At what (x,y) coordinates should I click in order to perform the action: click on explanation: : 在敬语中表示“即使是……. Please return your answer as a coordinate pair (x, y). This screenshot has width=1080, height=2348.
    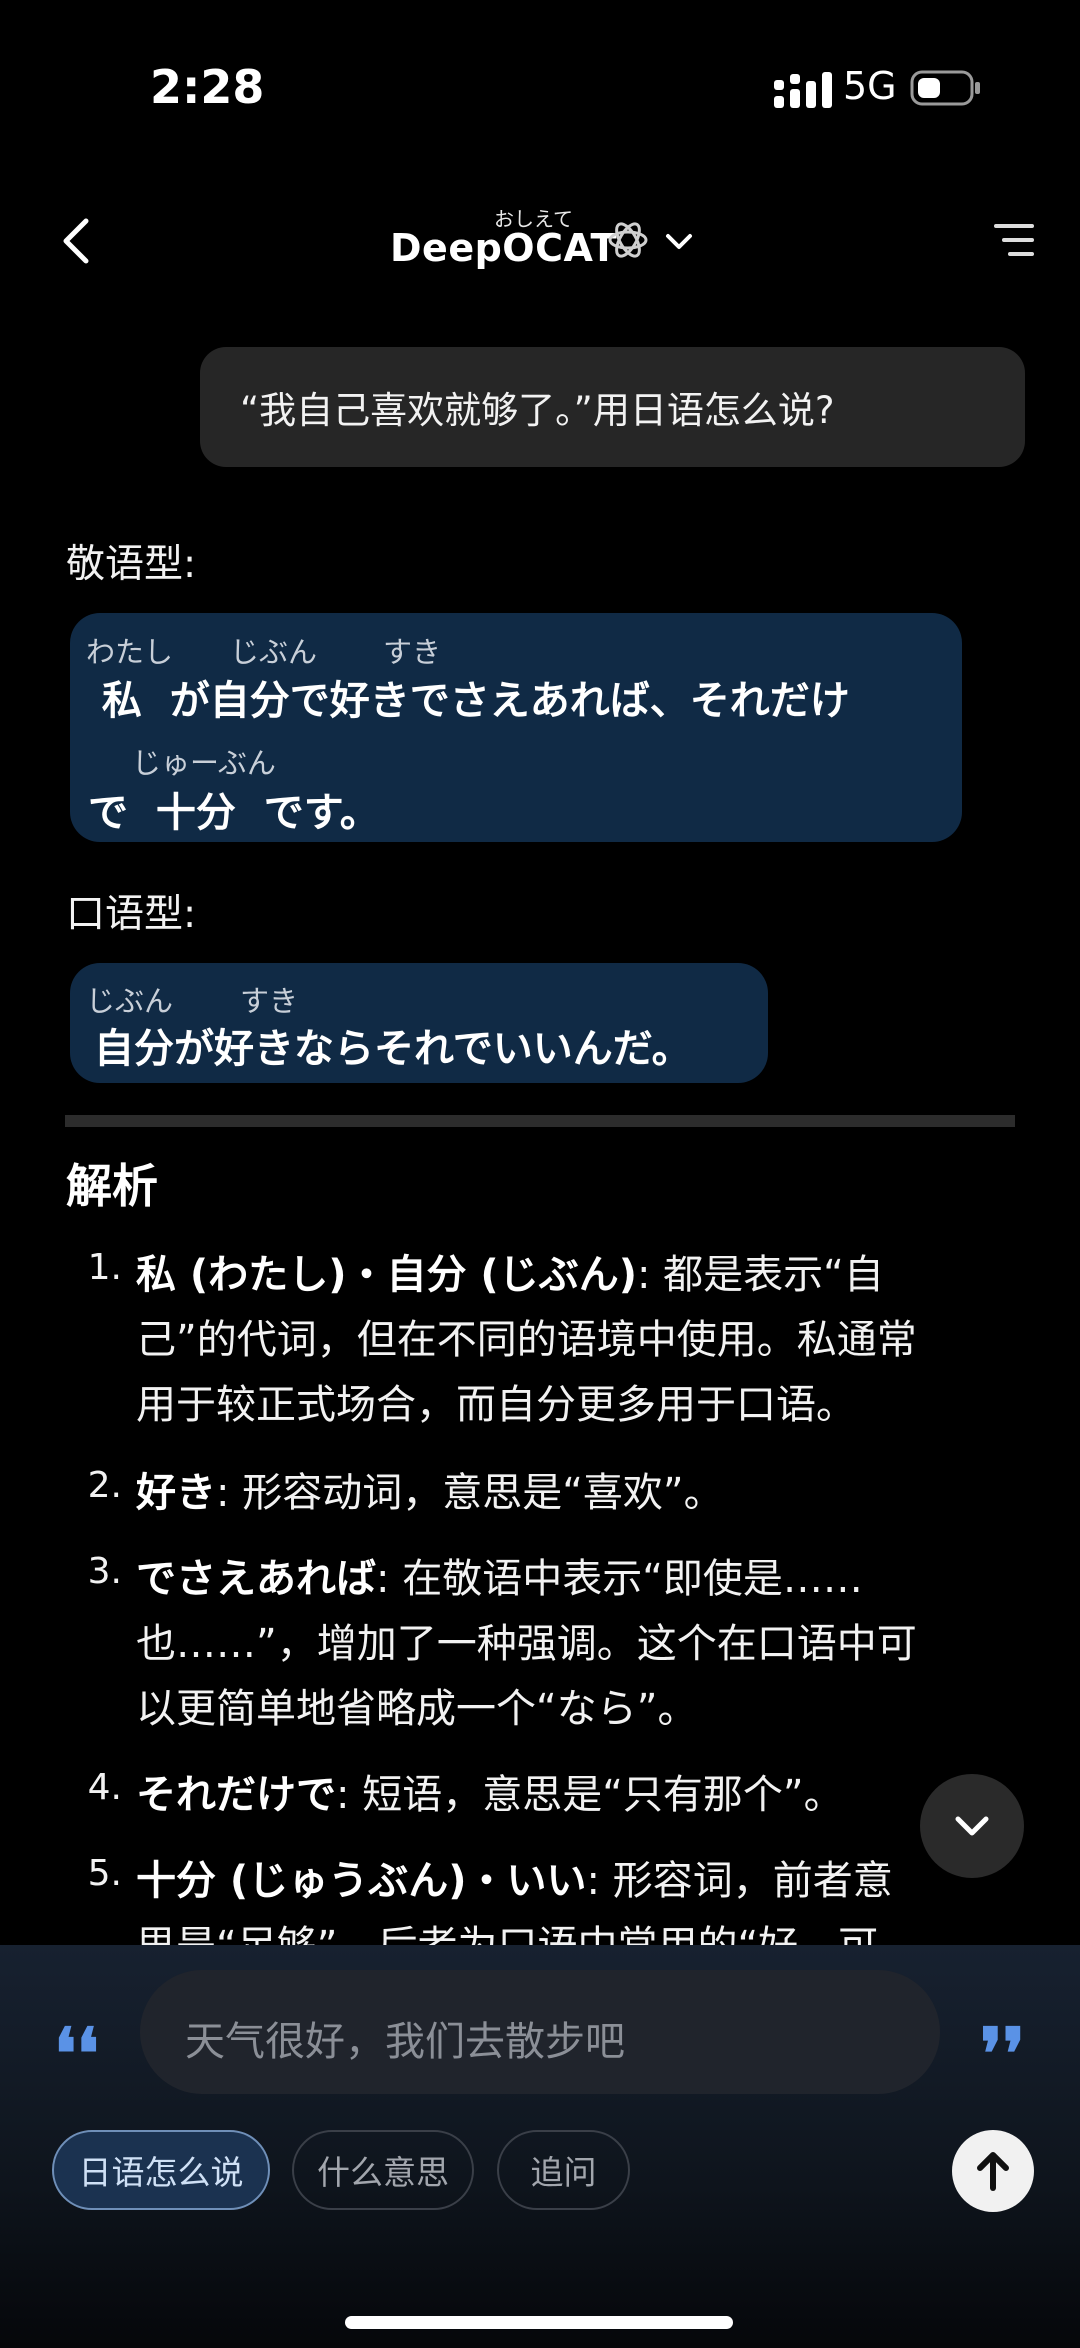
    Looking at the image, I should click on (619, 1579).